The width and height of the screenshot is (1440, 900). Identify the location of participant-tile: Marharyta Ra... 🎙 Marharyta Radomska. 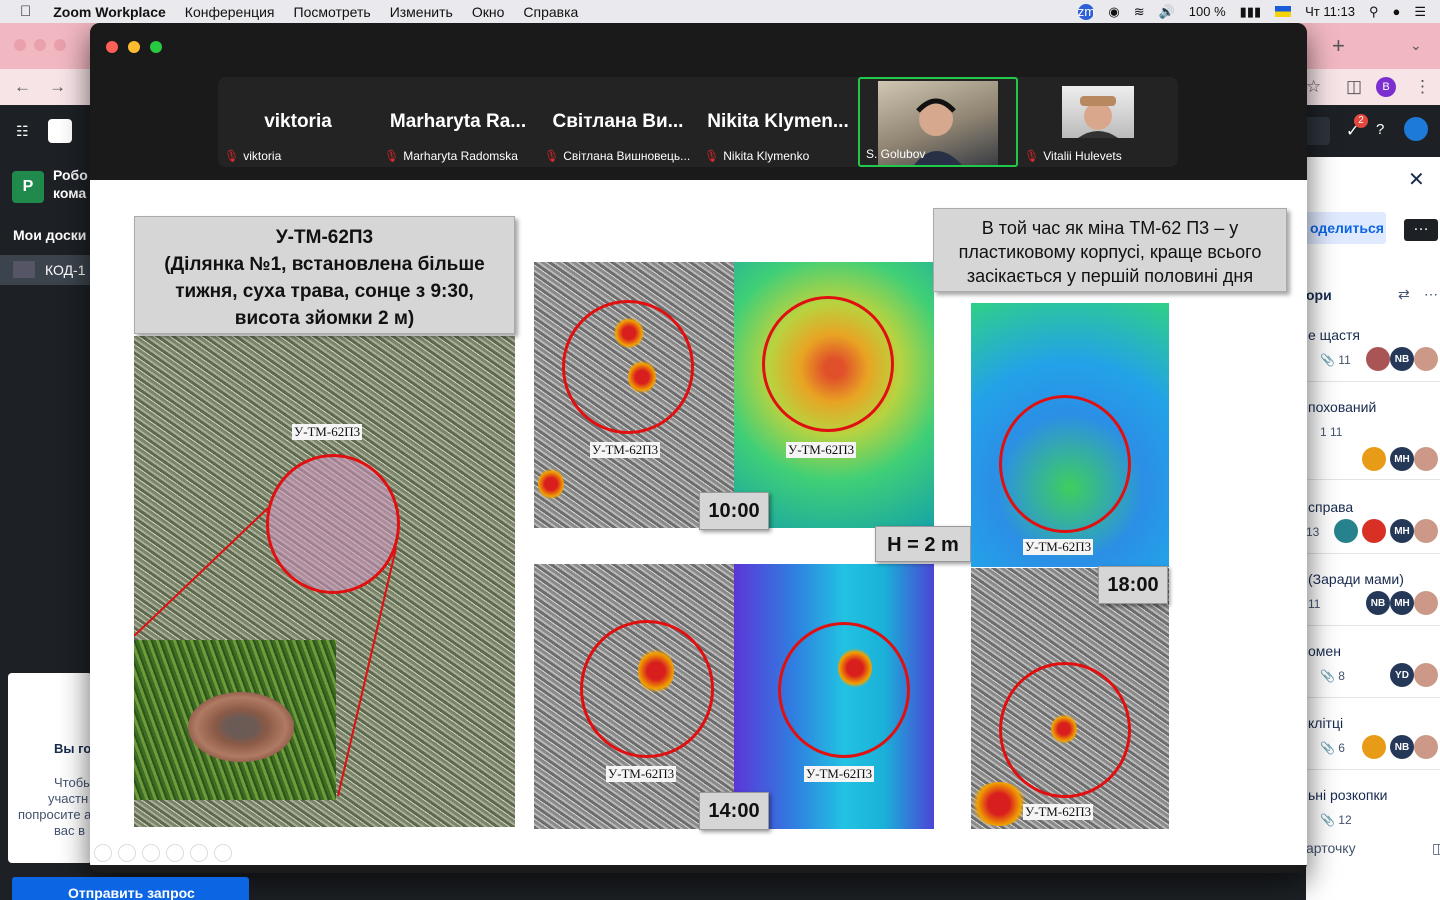
(458, 122).